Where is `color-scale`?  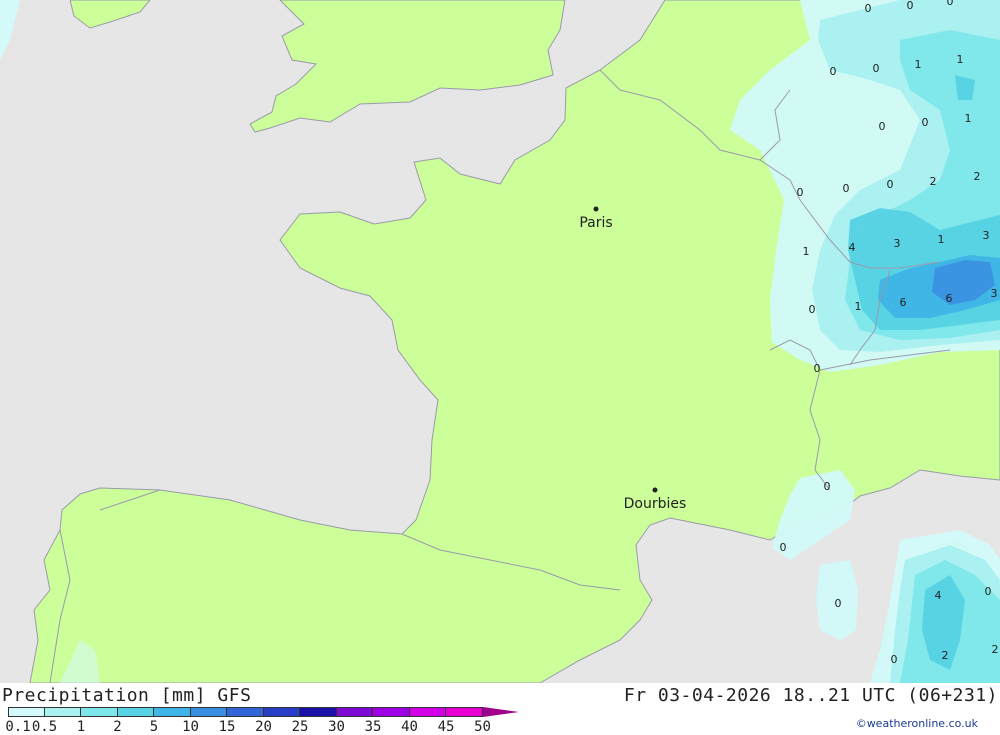 color-scale is located at coordinates (263, 712).